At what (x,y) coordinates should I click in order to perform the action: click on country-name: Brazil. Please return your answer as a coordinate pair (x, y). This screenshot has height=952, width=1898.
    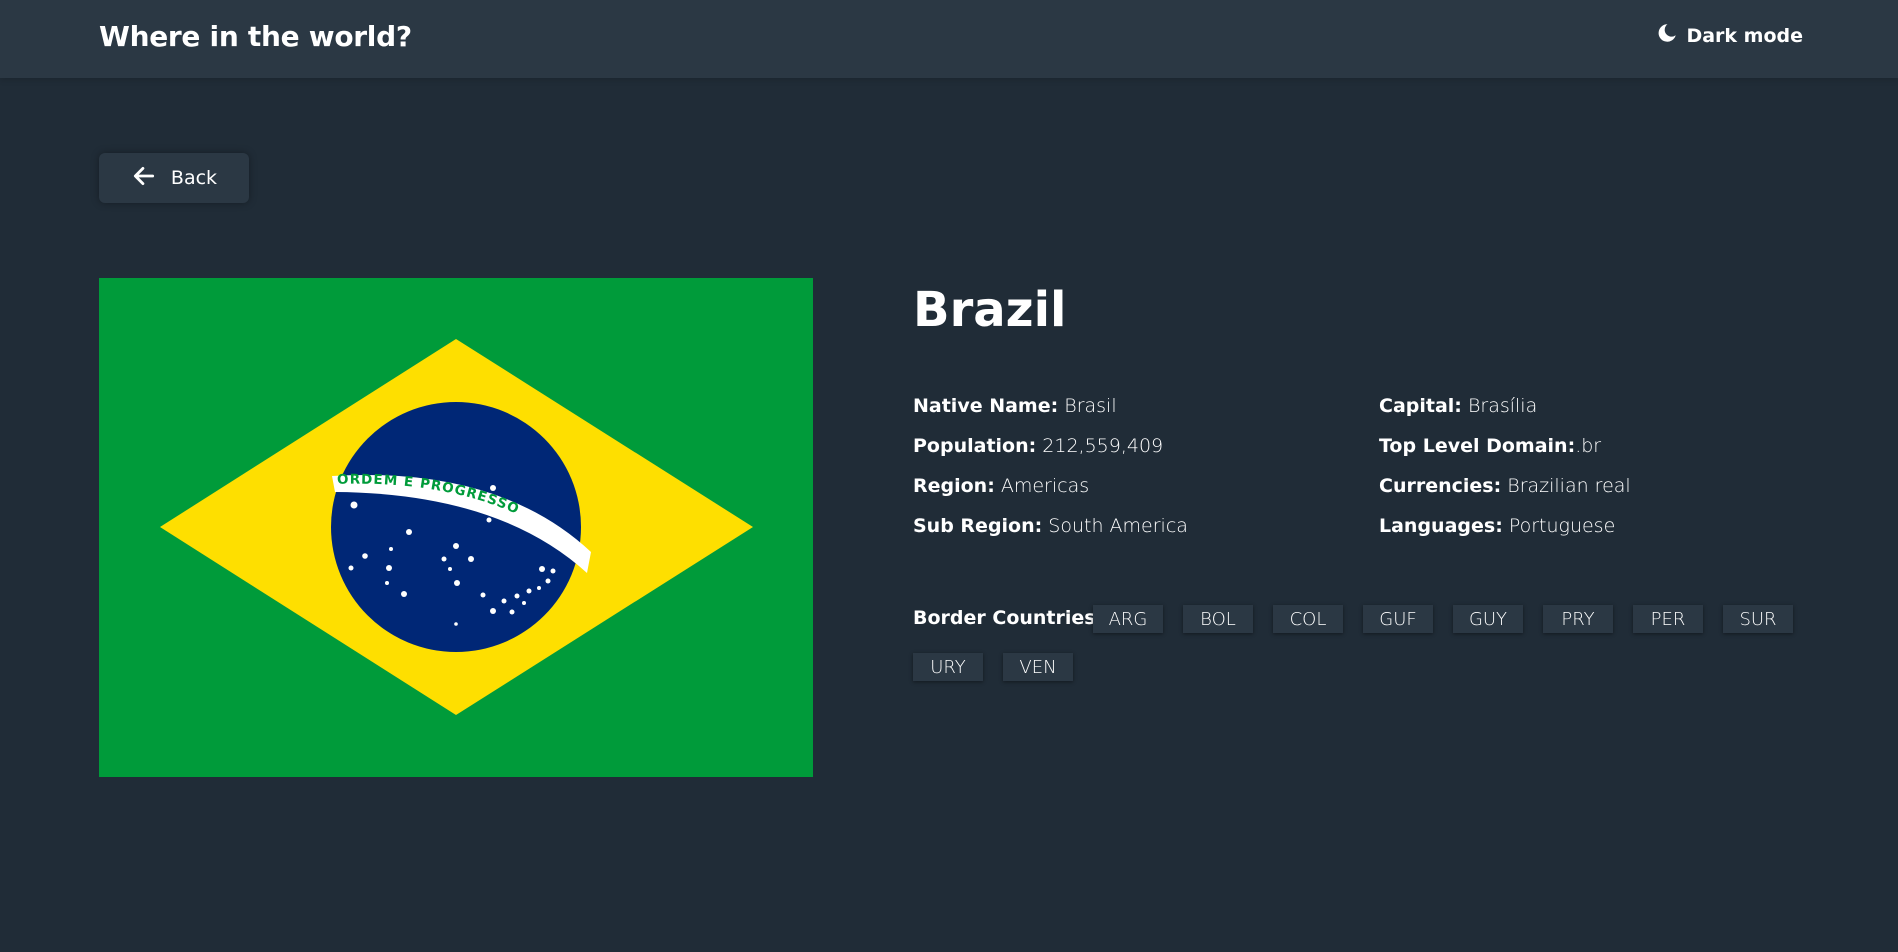
    Looking at the image, I should click on (990, 310).